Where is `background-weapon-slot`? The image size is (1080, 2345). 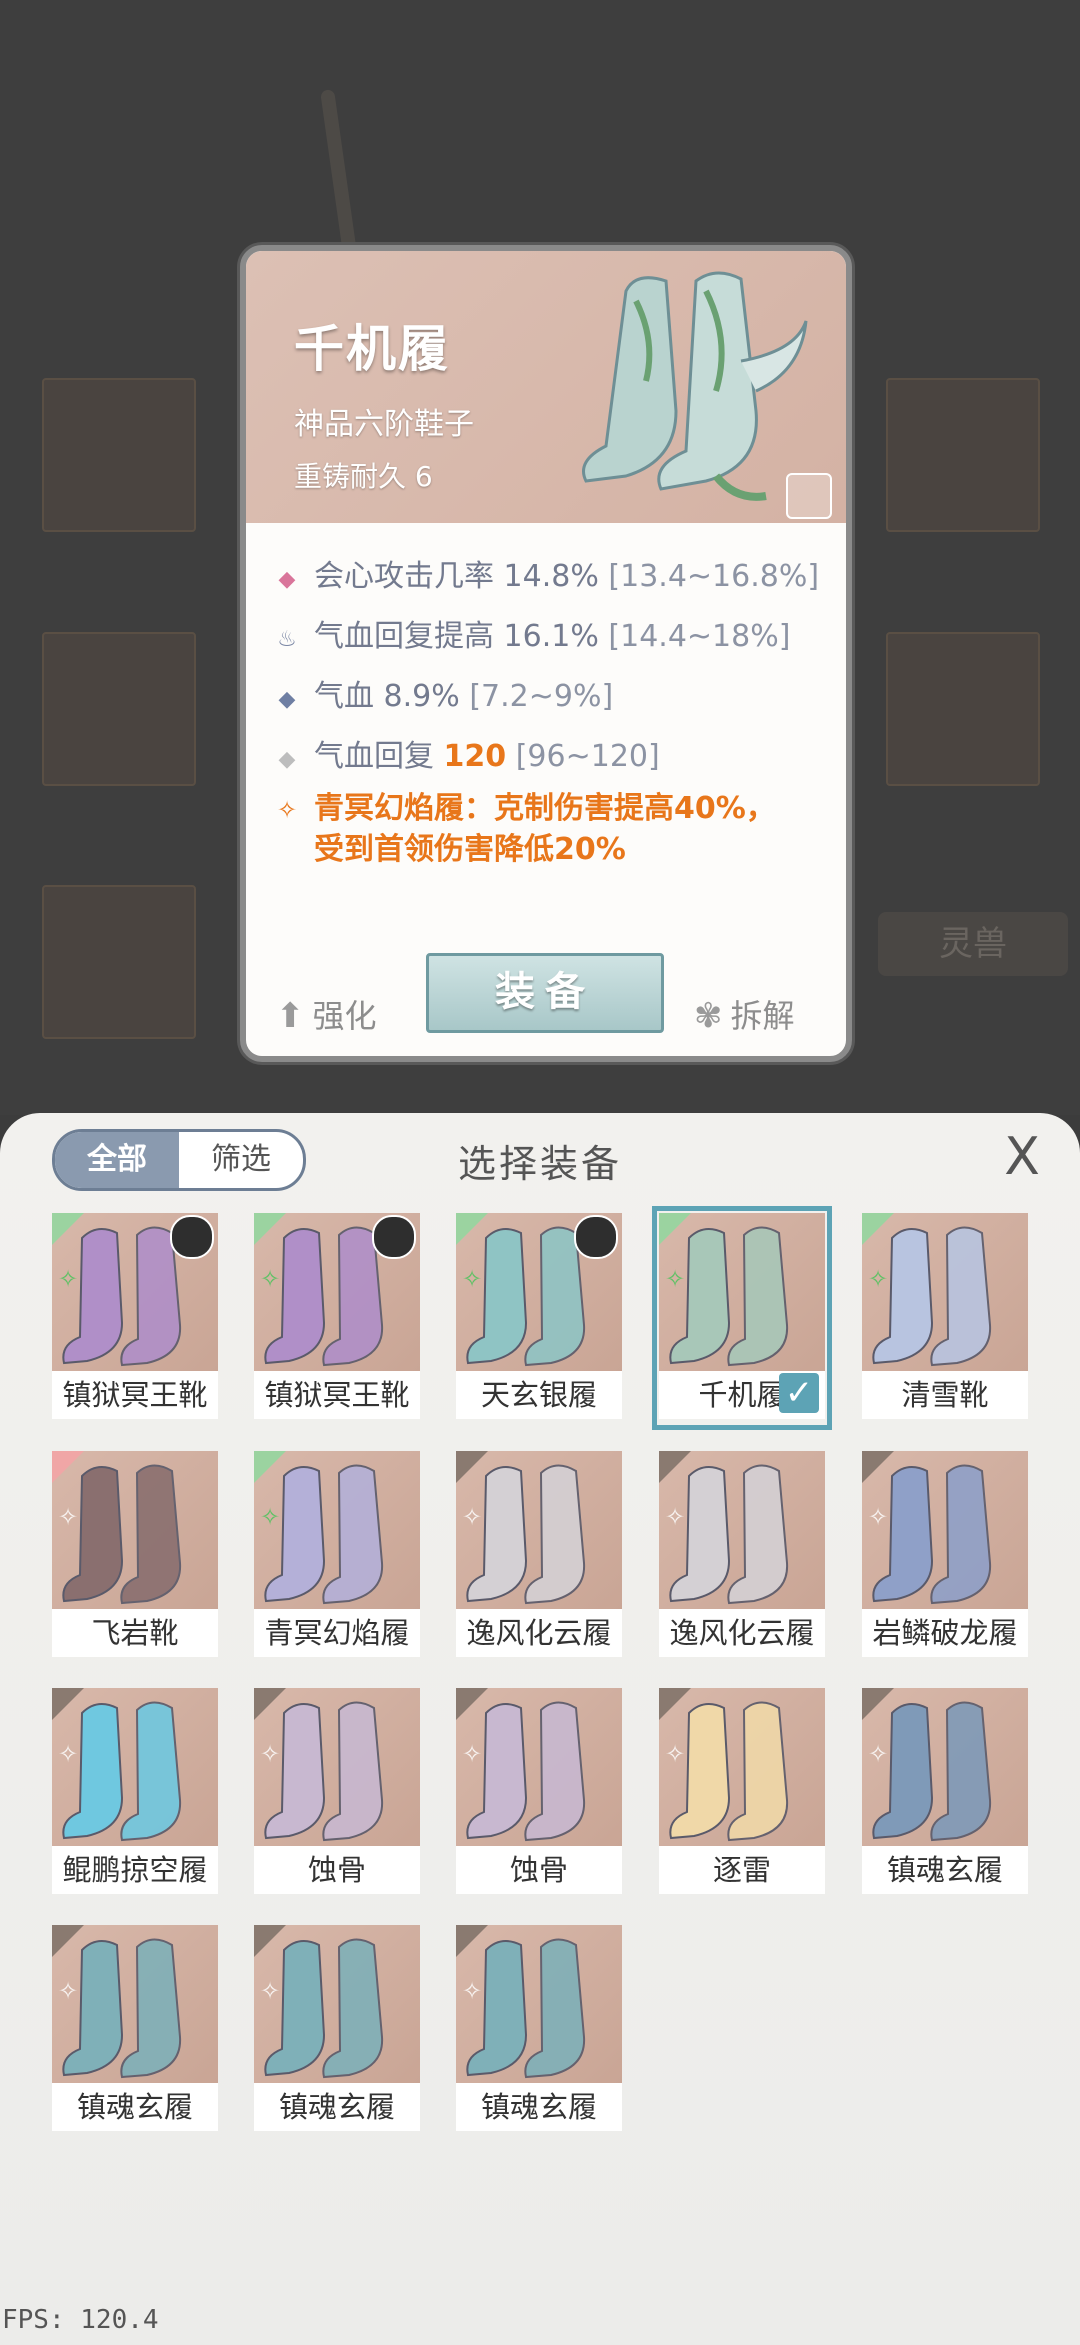 background-weapon-slot is located at coordinates (119, 455).